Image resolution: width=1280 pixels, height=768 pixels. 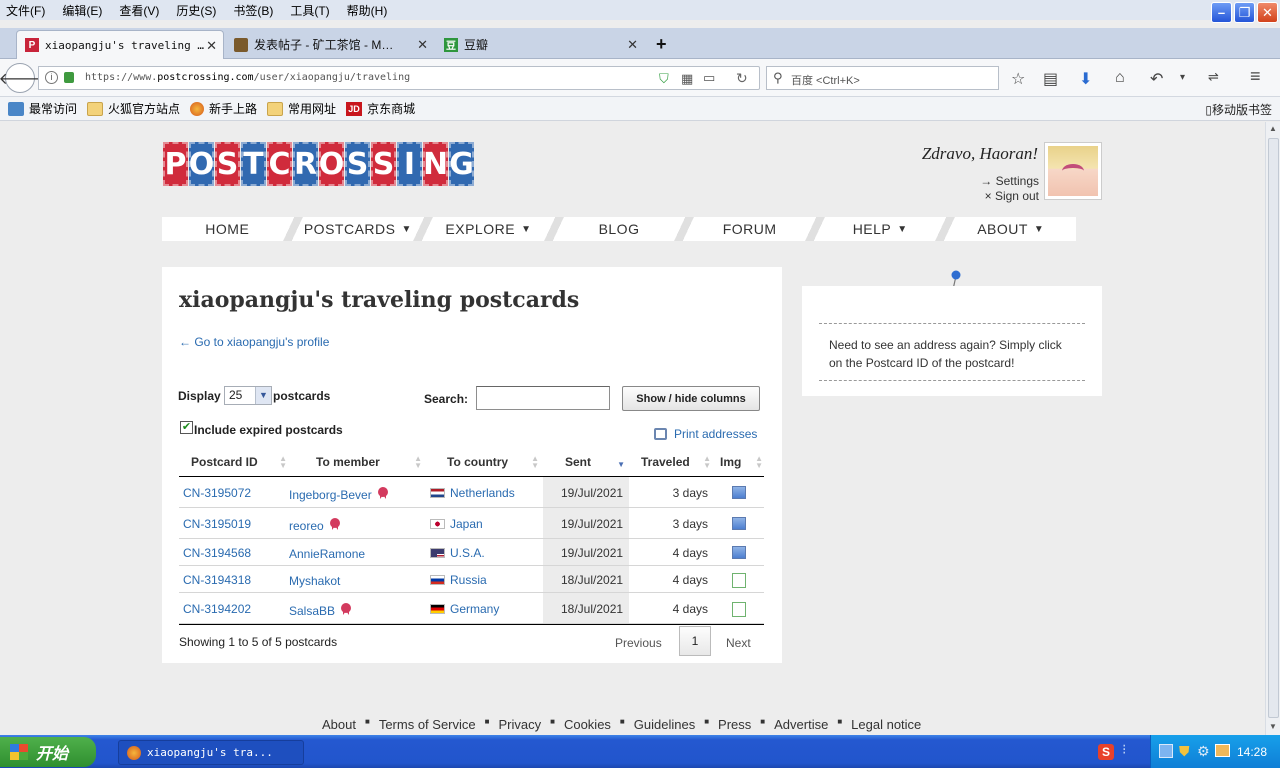 What do you see at coordinates (20, 78) in the screenshot?
I see `back-button: 🡐` at bounding box center [20, 78].